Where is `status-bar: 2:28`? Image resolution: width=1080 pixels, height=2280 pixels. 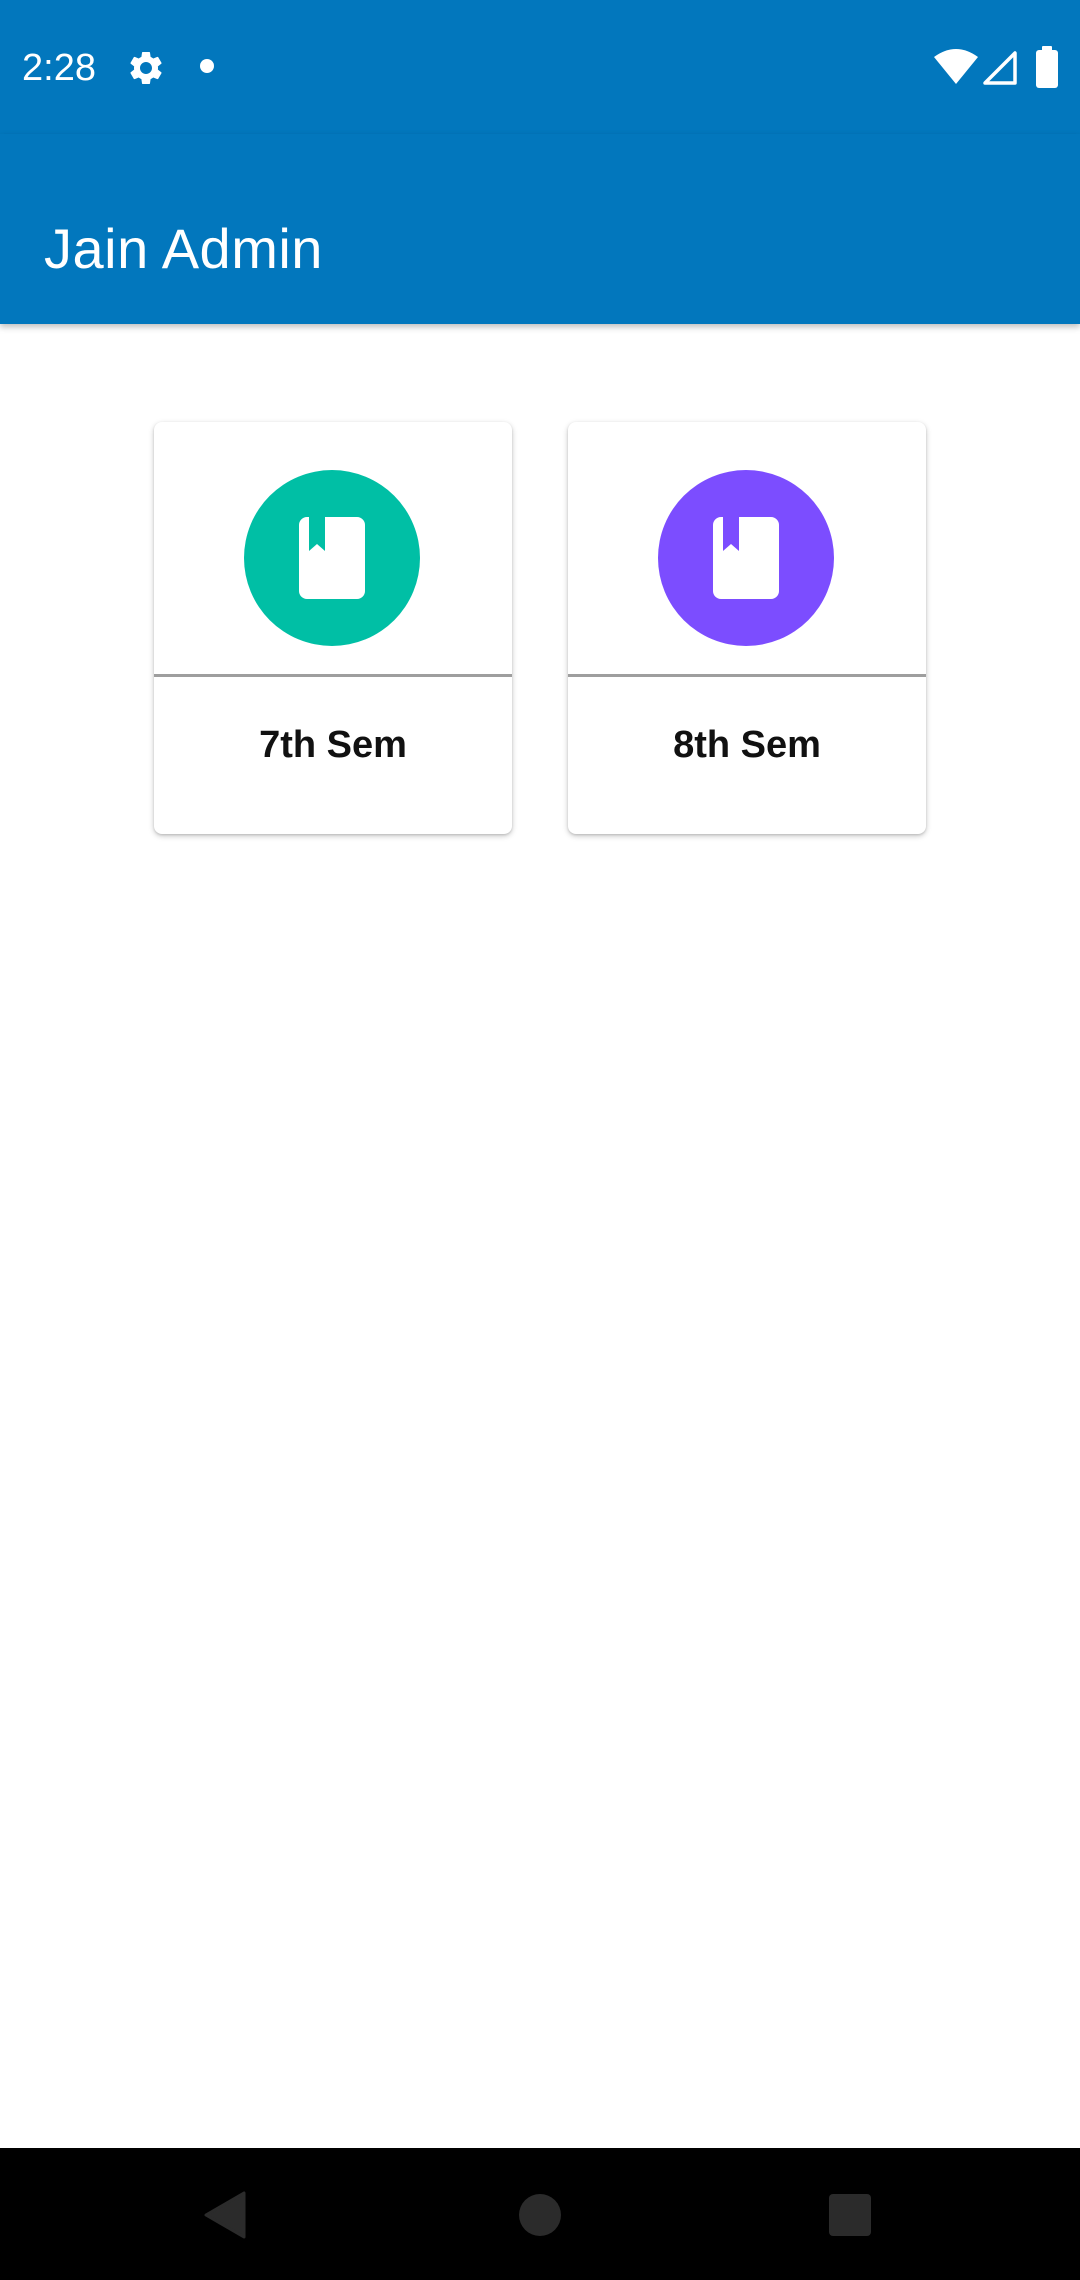
status-bar: 2:28 is located at coordinates (540, 67).